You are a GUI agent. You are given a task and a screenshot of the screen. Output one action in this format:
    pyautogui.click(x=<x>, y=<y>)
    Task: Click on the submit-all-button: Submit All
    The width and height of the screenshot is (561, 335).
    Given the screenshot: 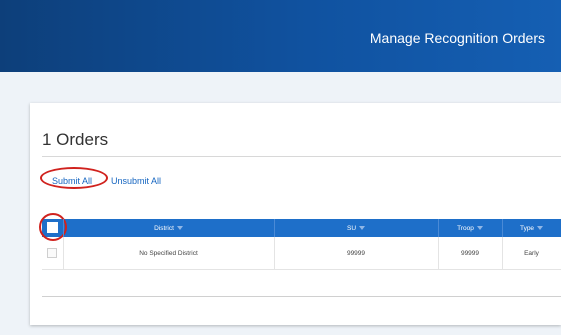 What is the action you would take?
    pyautogui.click(x=72, y=181)
    